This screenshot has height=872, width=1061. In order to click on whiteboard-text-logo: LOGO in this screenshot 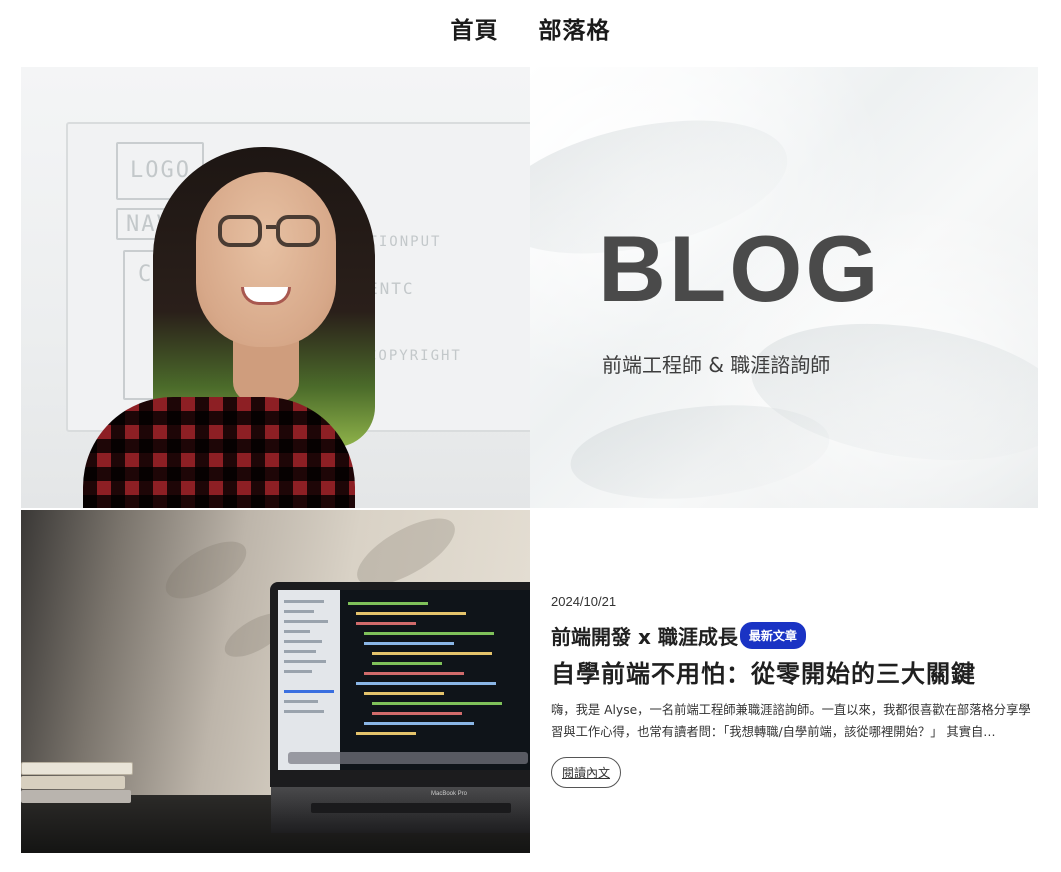, I will do `click(160, 170)`.